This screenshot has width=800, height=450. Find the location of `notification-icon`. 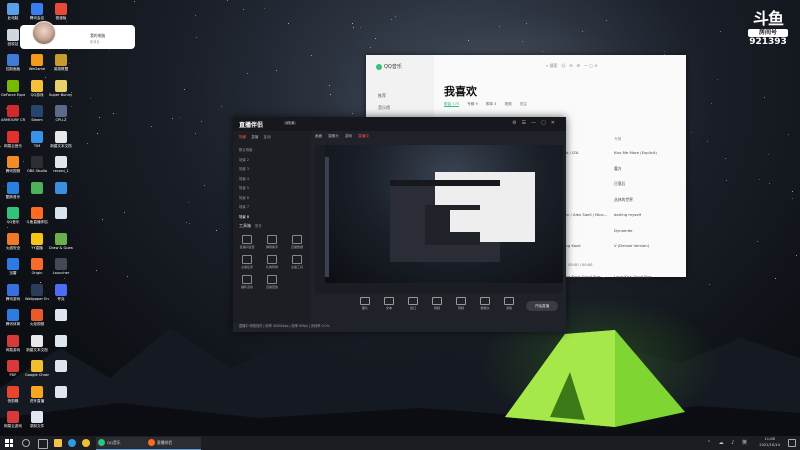

notification-icon is located at coordinates (792, 443).